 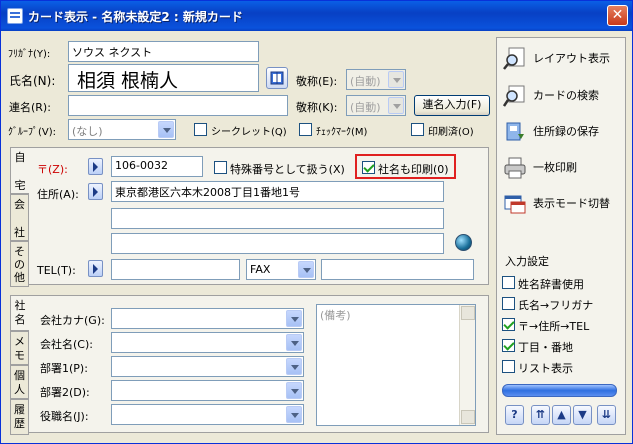 What do you see at coordinates (341, 130) in the screenshot?
I see `checkmark-label: ﾁｪｯｸﾏｰｸ(M)` at bounding box center [341, 130].